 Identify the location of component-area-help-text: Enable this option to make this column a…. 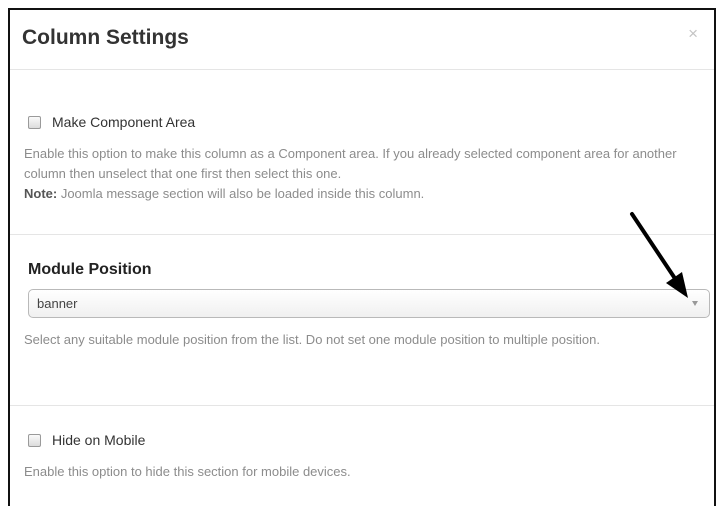
(350, 163).